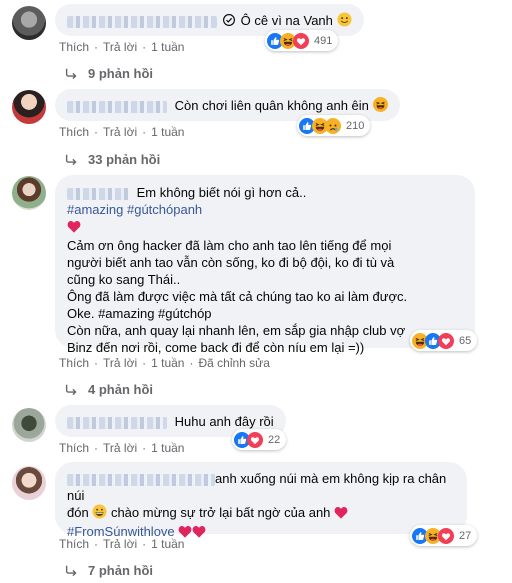 The height and width of the screenshot is (583, 512). What do you see at coordinates (229, 21) in the screenshot?
I see `verified-icon` at bounding box center [229, 21].